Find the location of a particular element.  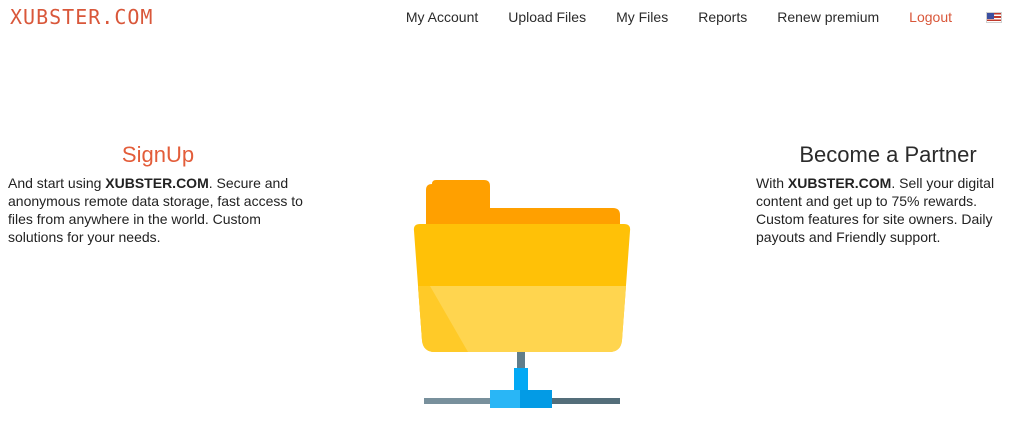

partner-text-prefix: With is located at coordinates (772, 183).